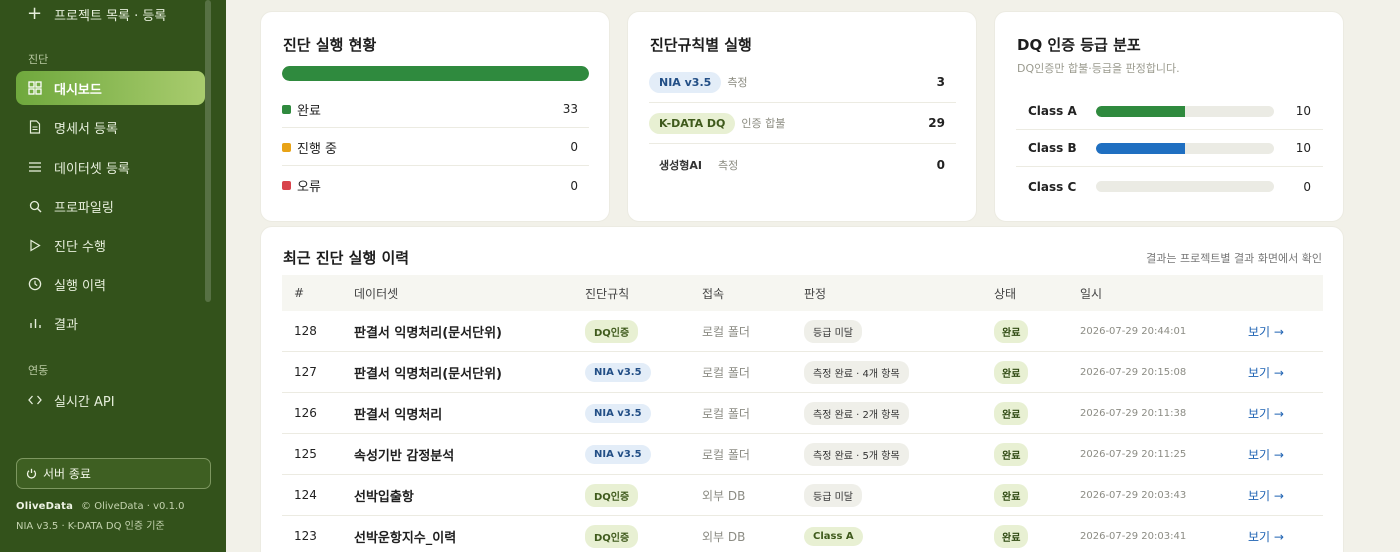  Describe the element at coordinates (692, 123) in the screenshot. I see `rule-pill-kdata: K-DATA DQ` at that location.